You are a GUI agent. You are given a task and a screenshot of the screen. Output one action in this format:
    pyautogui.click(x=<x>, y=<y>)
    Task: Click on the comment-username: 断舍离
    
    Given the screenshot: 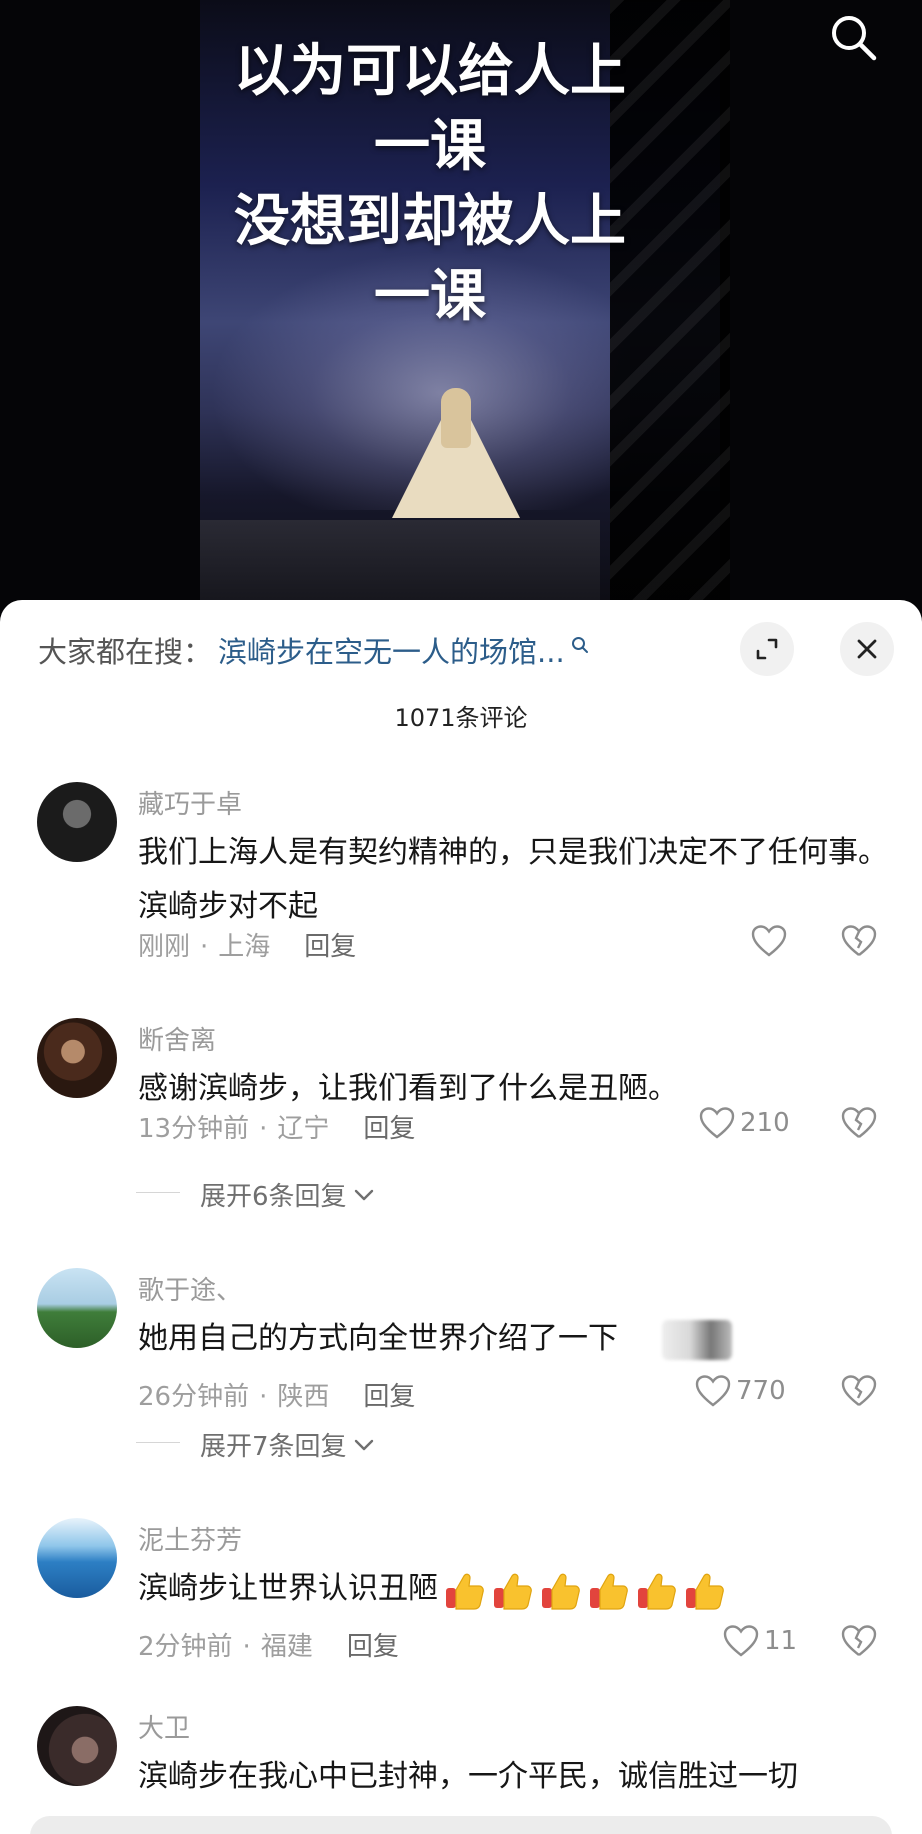 What is the action you would take?
    pyautogui.click(x=177, y=1038)
    